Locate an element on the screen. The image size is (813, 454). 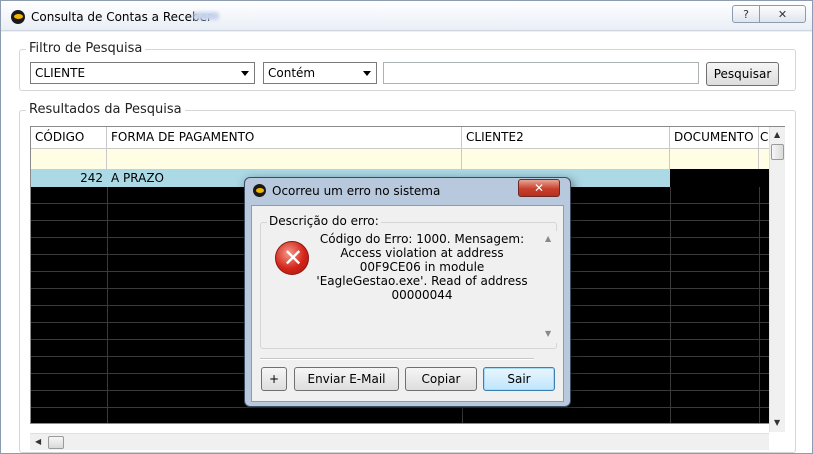
search-button: Pesquisar is located at coordinates (742, 74).